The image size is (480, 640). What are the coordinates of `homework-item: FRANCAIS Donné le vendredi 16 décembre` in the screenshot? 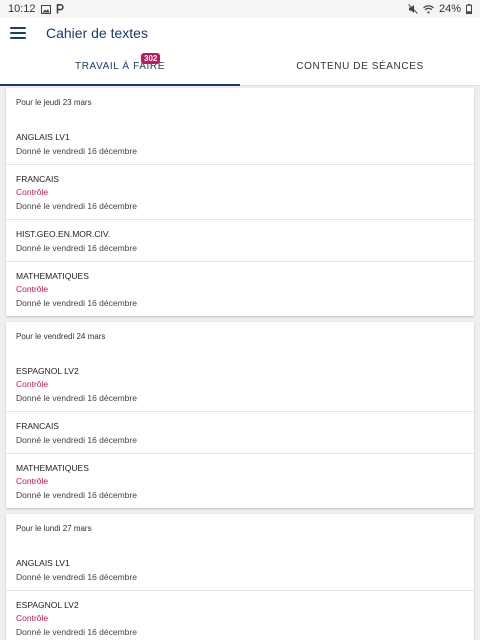 It's located at (240, 433).